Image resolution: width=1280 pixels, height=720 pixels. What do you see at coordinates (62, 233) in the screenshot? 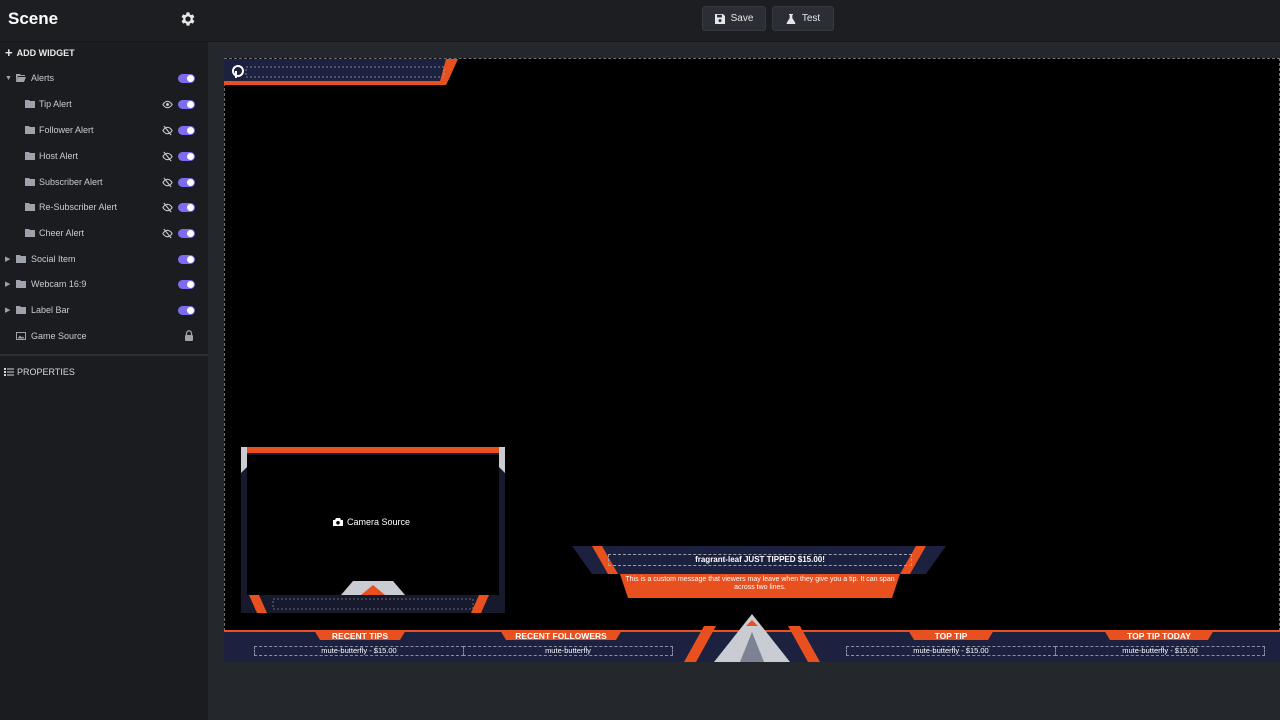
I see `sidebar-item-label: Cheer Alert` at bounding box center [62, 233].